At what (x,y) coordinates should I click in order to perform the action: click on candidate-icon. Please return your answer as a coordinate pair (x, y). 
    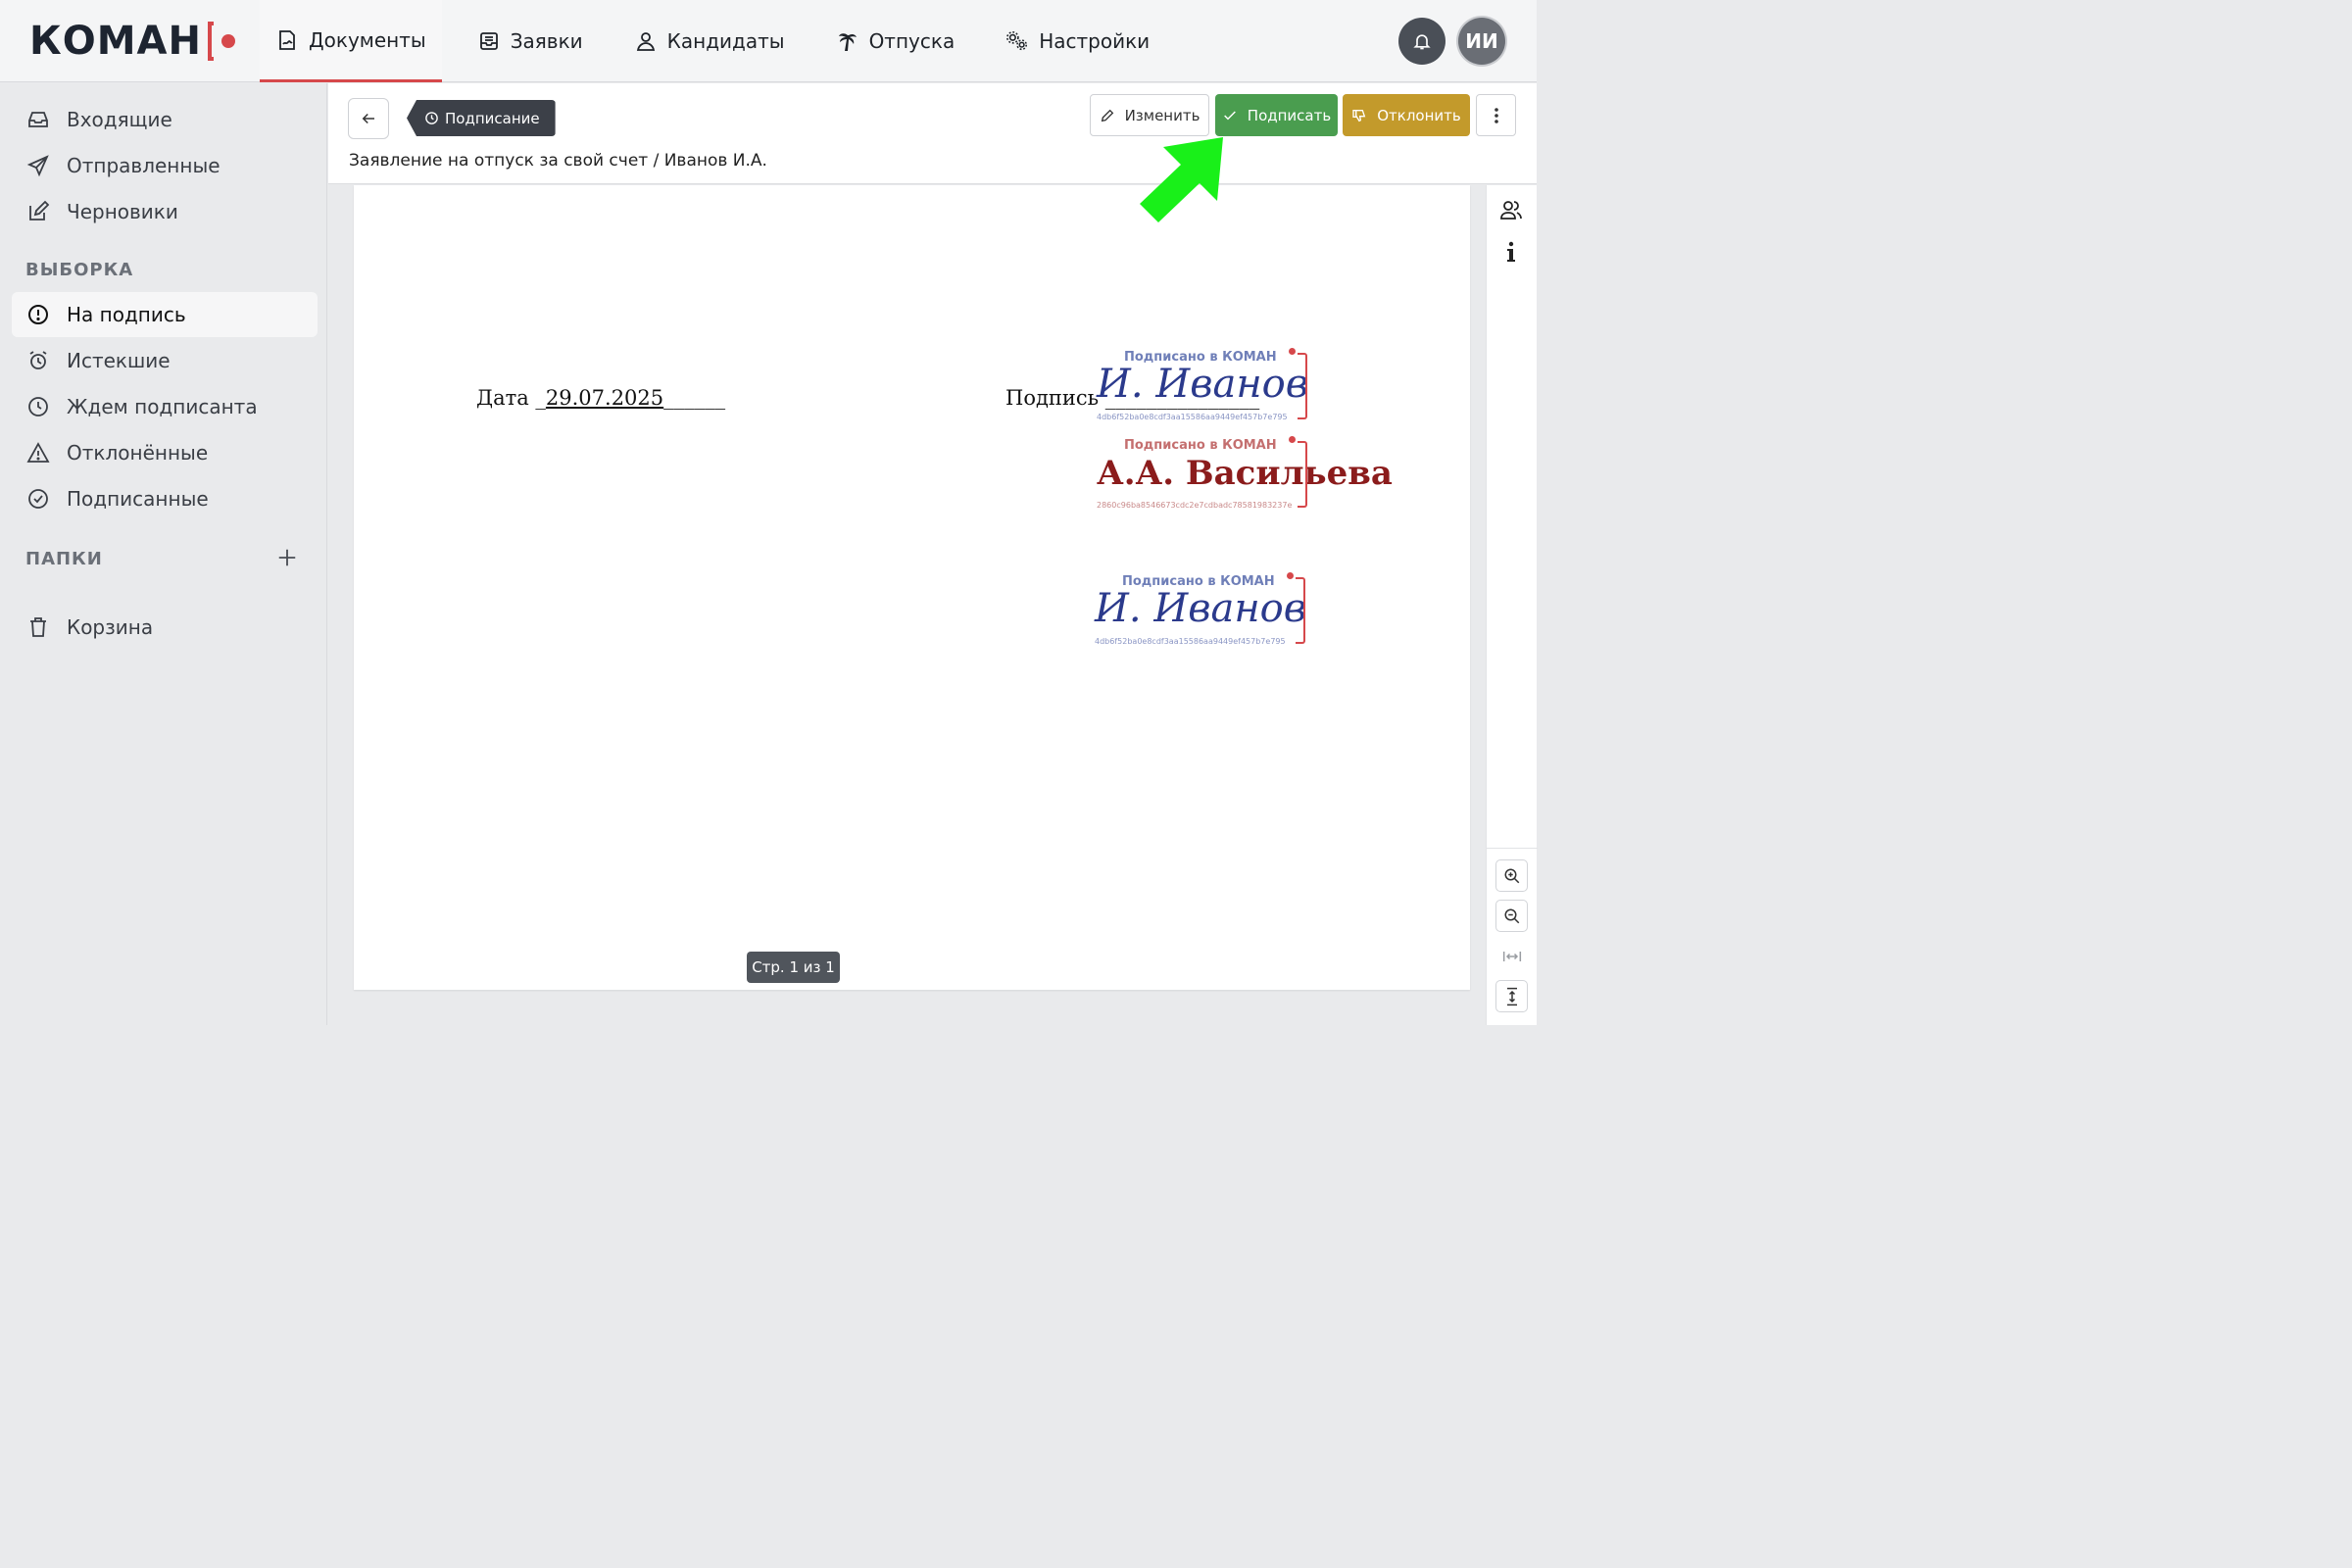
    Looking at the image, I should click on (646, 41).